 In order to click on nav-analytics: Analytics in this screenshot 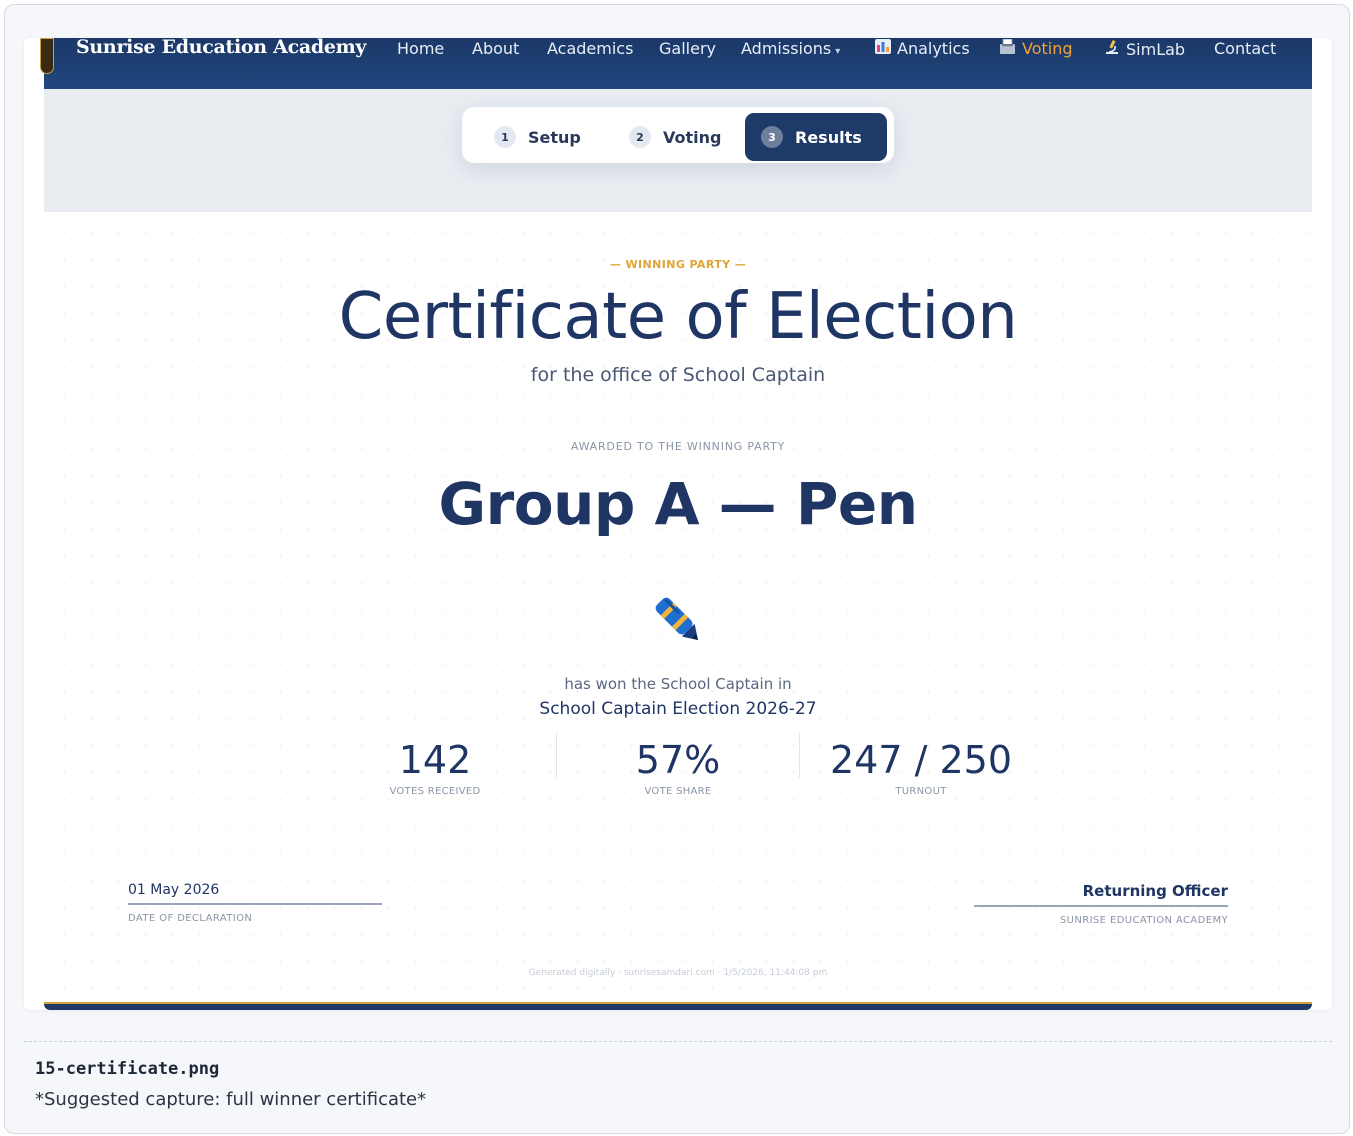, I will do `click(922, 48)`.